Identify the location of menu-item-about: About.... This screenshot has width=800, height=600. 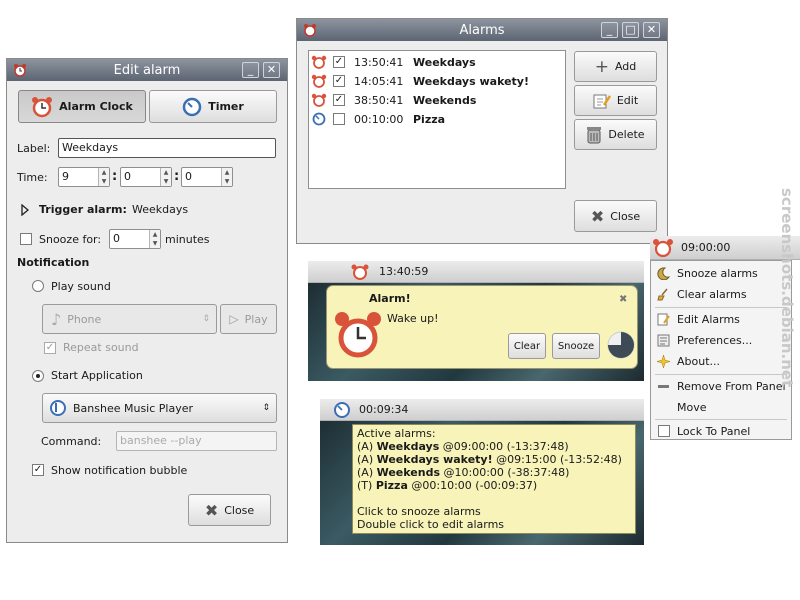
(721, 361).